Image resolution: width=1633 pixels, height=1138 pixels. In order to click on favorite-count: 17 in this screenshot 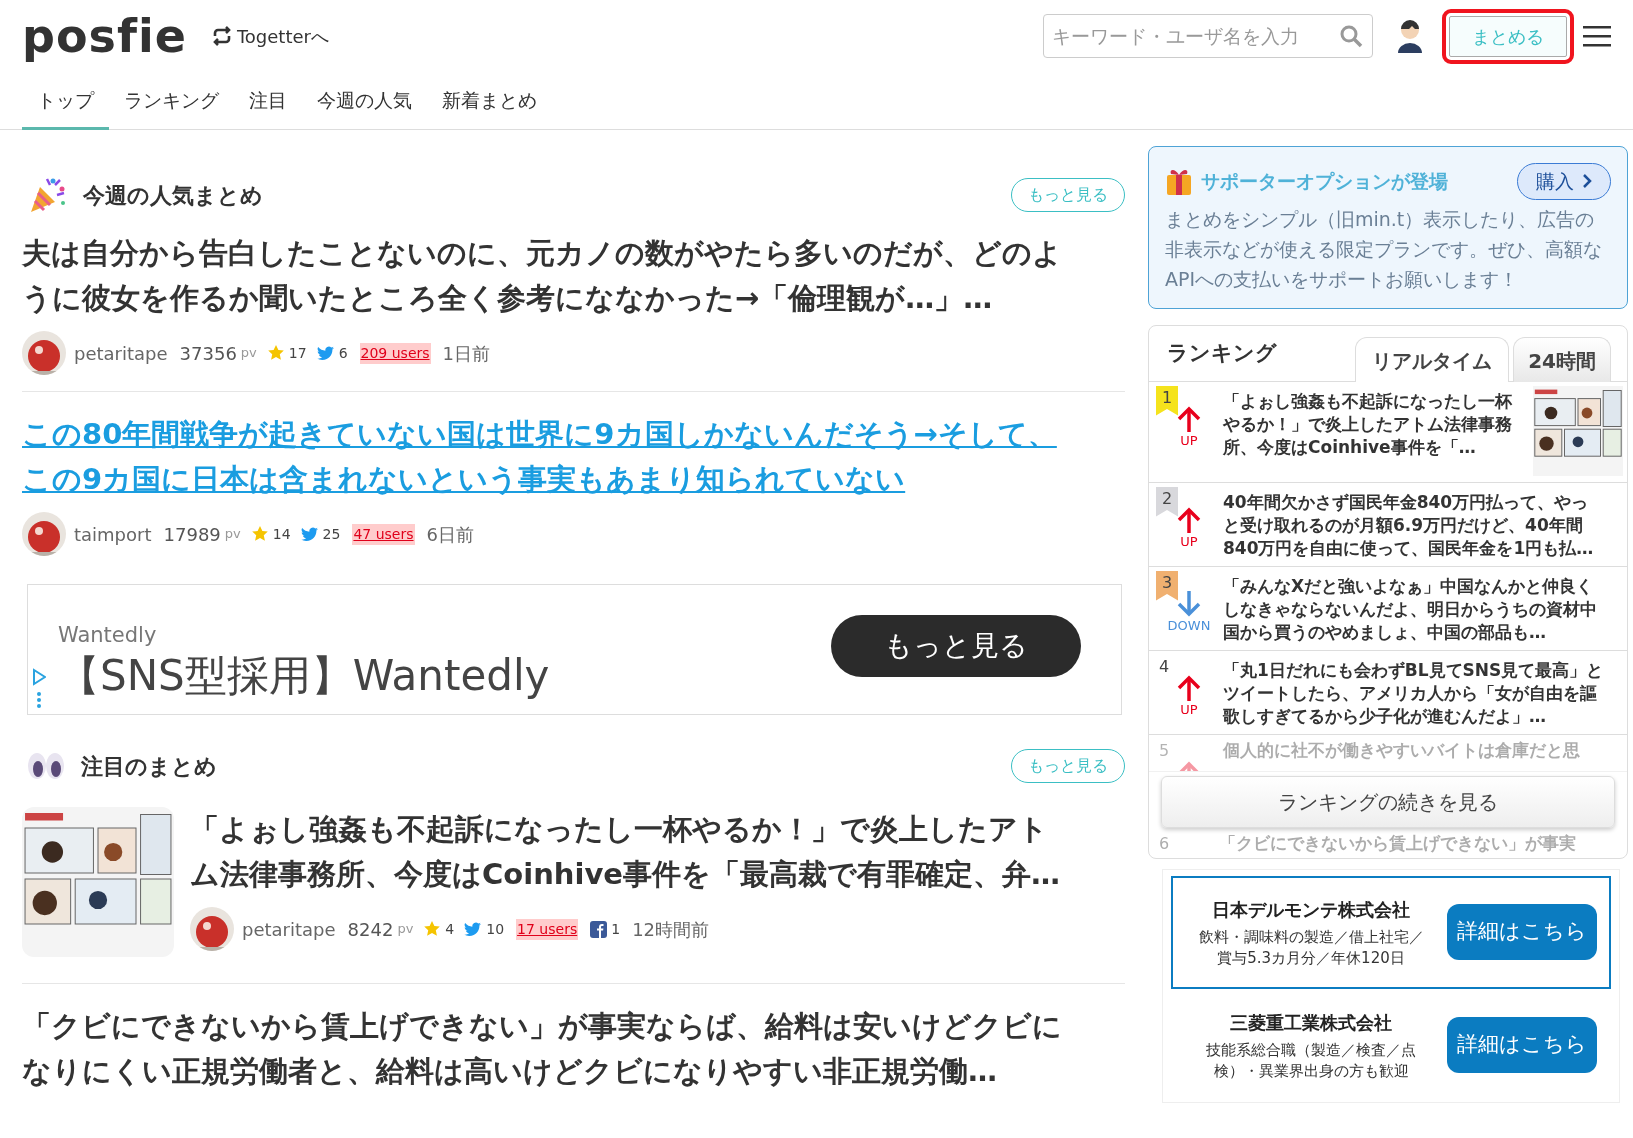, I will do `click(297, 353)`.